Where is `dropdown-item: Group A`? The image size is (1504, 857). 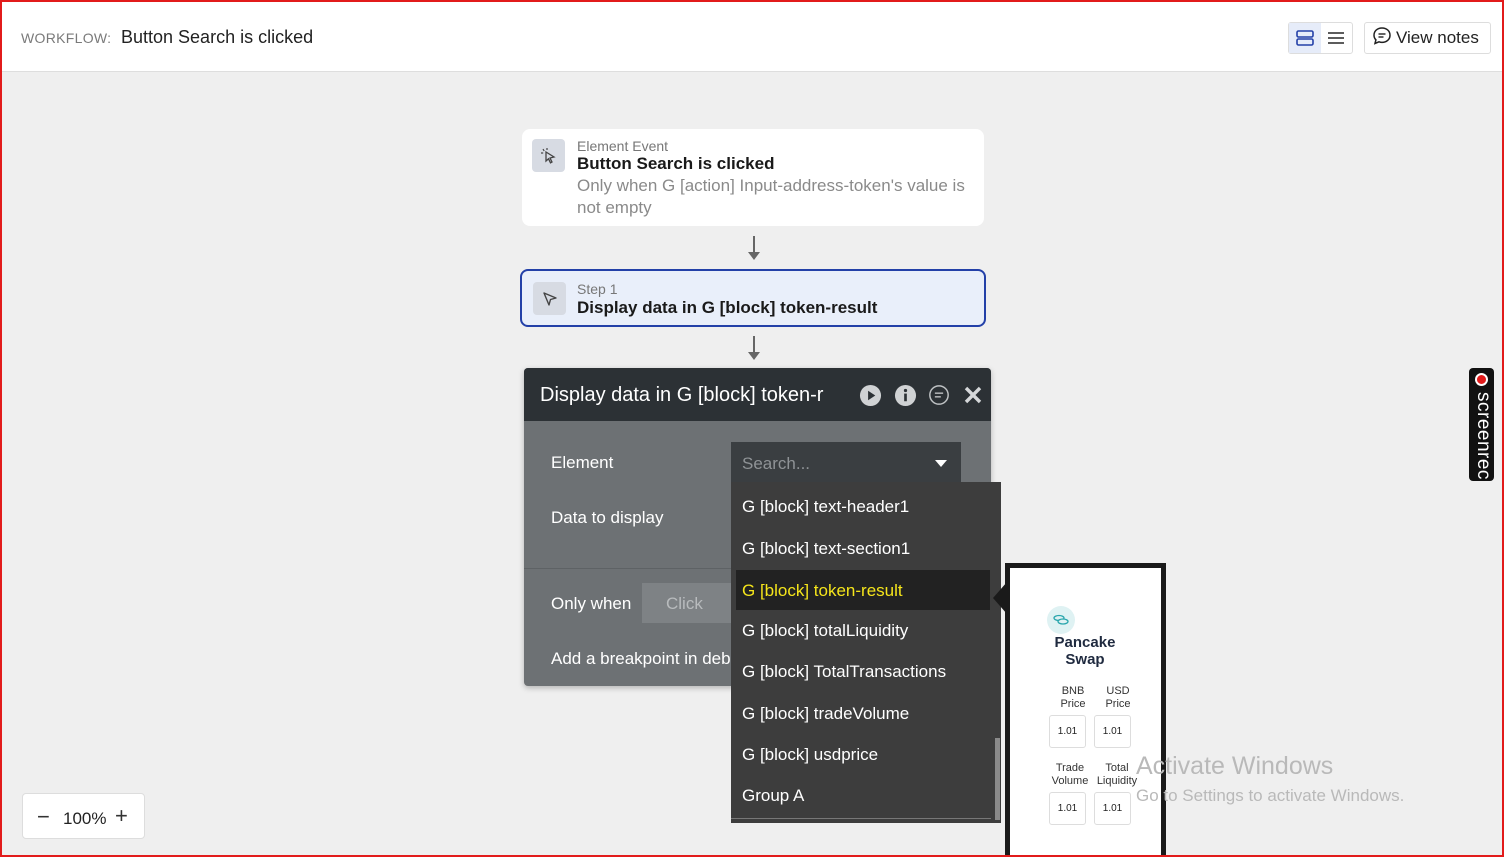 dropdown-item: Group A is located at coordinates (861, 795).